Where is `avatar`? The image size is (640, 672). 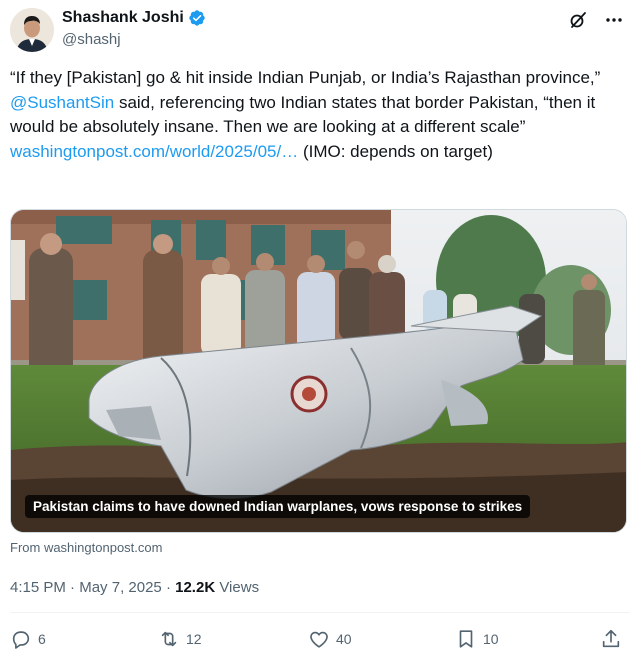 avatar is located at coordinates (32, 30).